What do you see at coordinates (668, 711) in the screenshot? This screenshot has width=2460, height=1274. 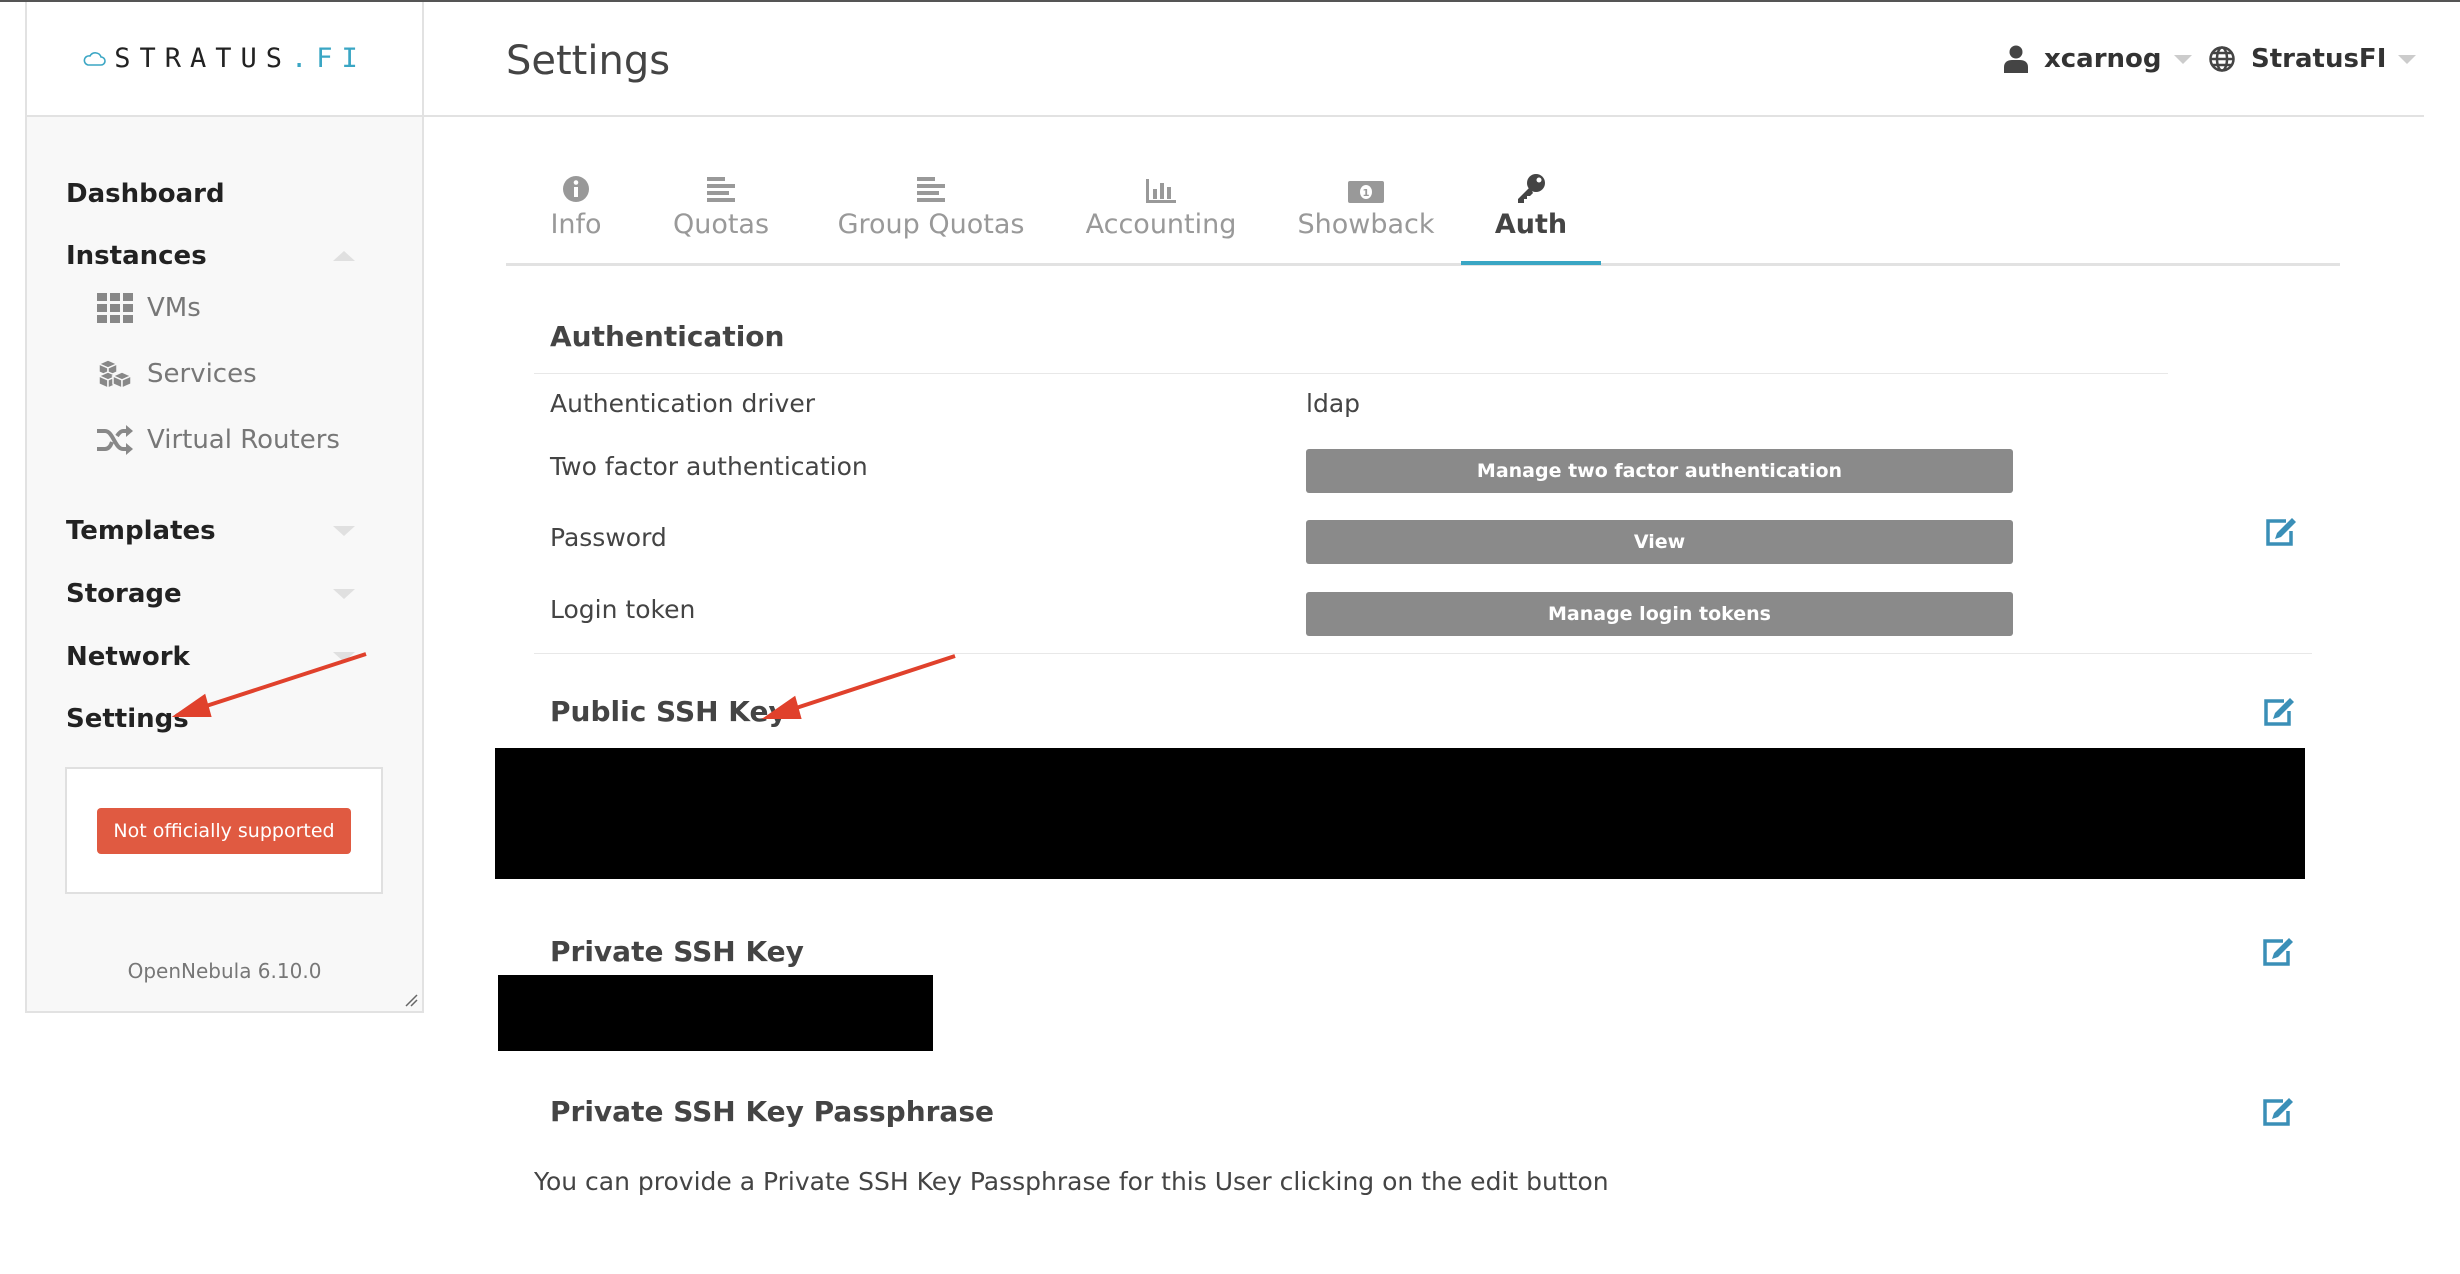 I see `public-ssh-key-title: Public SSH Key` at bounding box center [668, 711].